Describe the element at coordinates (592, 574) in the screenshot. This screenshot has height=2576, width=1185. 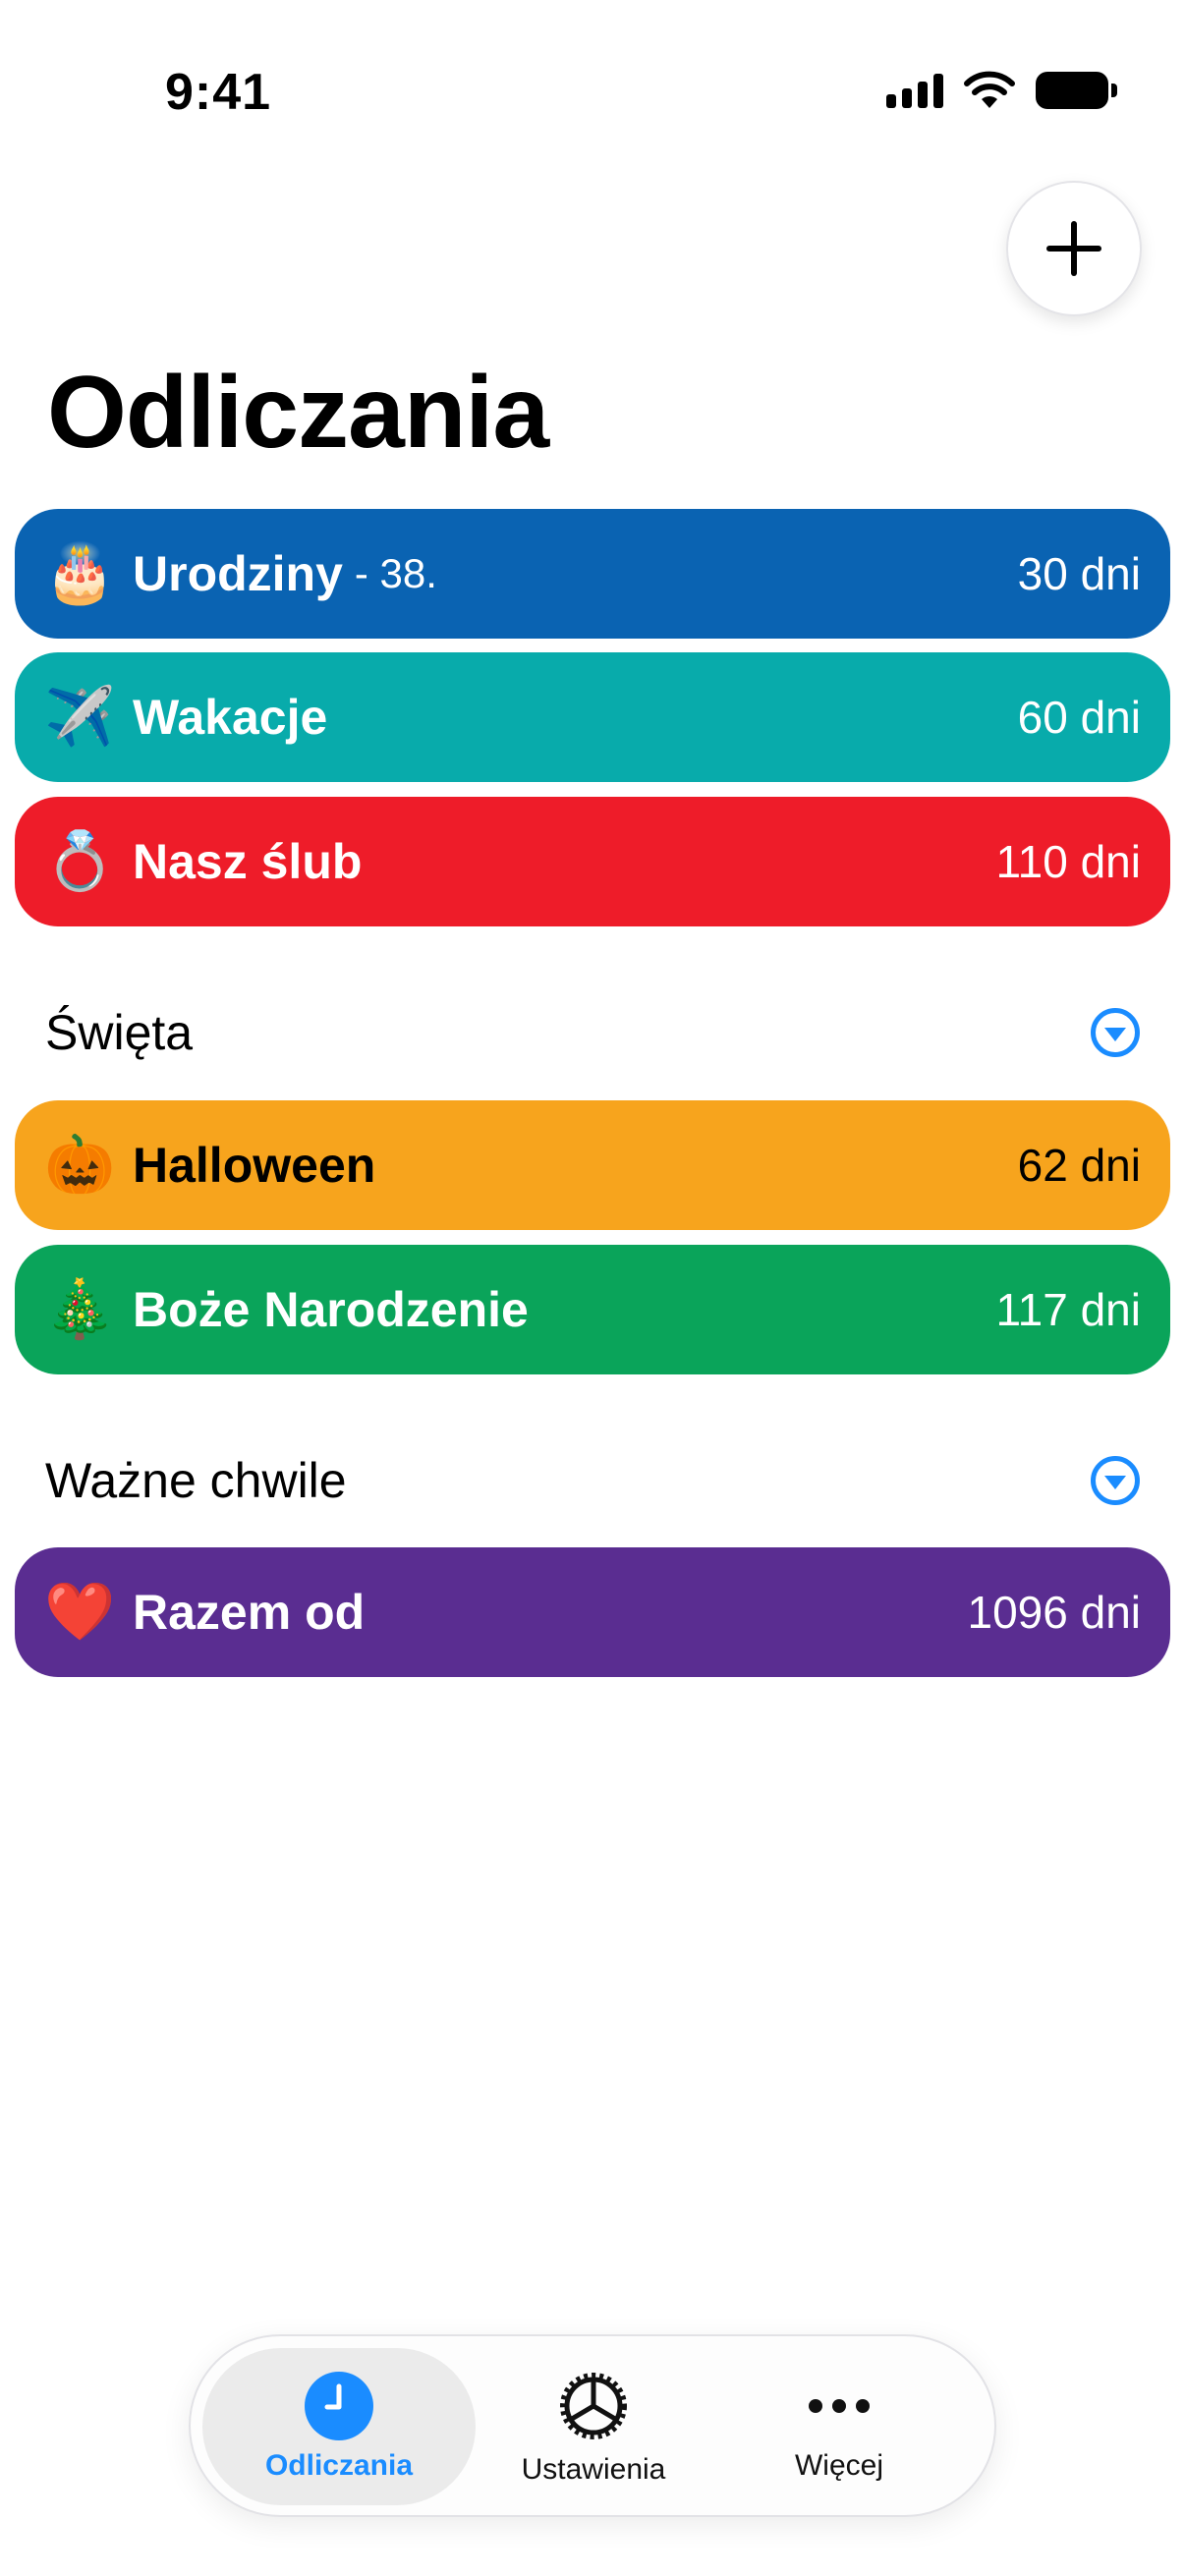
I see `countdown-row-birthday: 🎂 Urodziny - 38. 30 dni` at that location.